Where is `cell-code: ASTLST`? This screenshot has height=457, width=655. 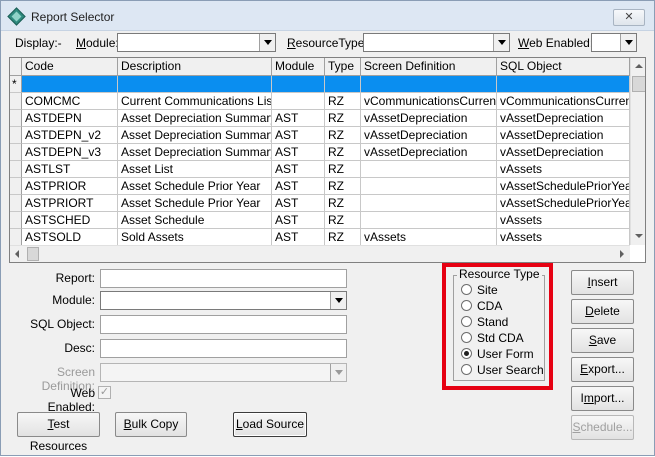
cell-code: ASTLST is located at coordinates (70, 169).